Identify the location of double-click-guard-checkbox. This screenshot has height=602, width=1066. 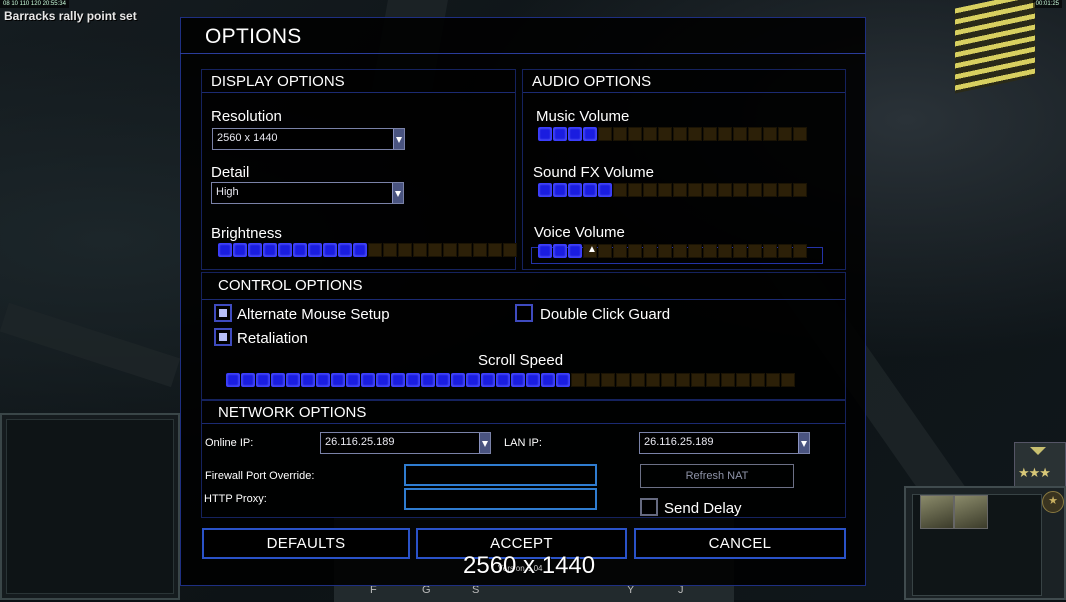
(524, 313).